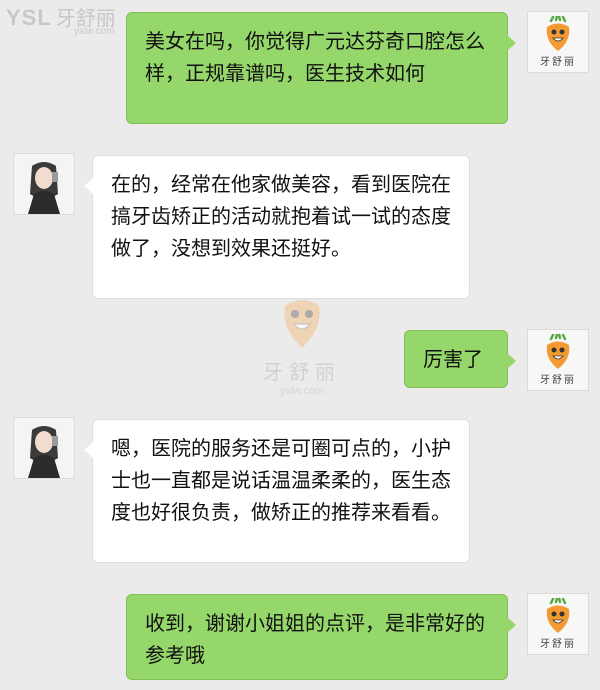  I want to click on watermark-brand-latin: YSL, so click(29, 17).